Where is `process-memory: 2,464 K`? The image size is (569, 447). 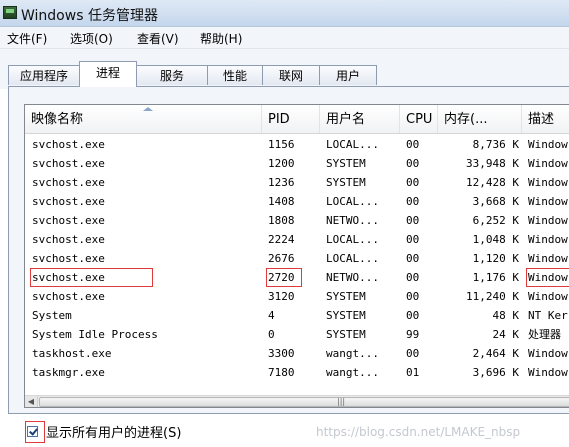 process-memory: 2,464 K is located at coordinates (495, 353).